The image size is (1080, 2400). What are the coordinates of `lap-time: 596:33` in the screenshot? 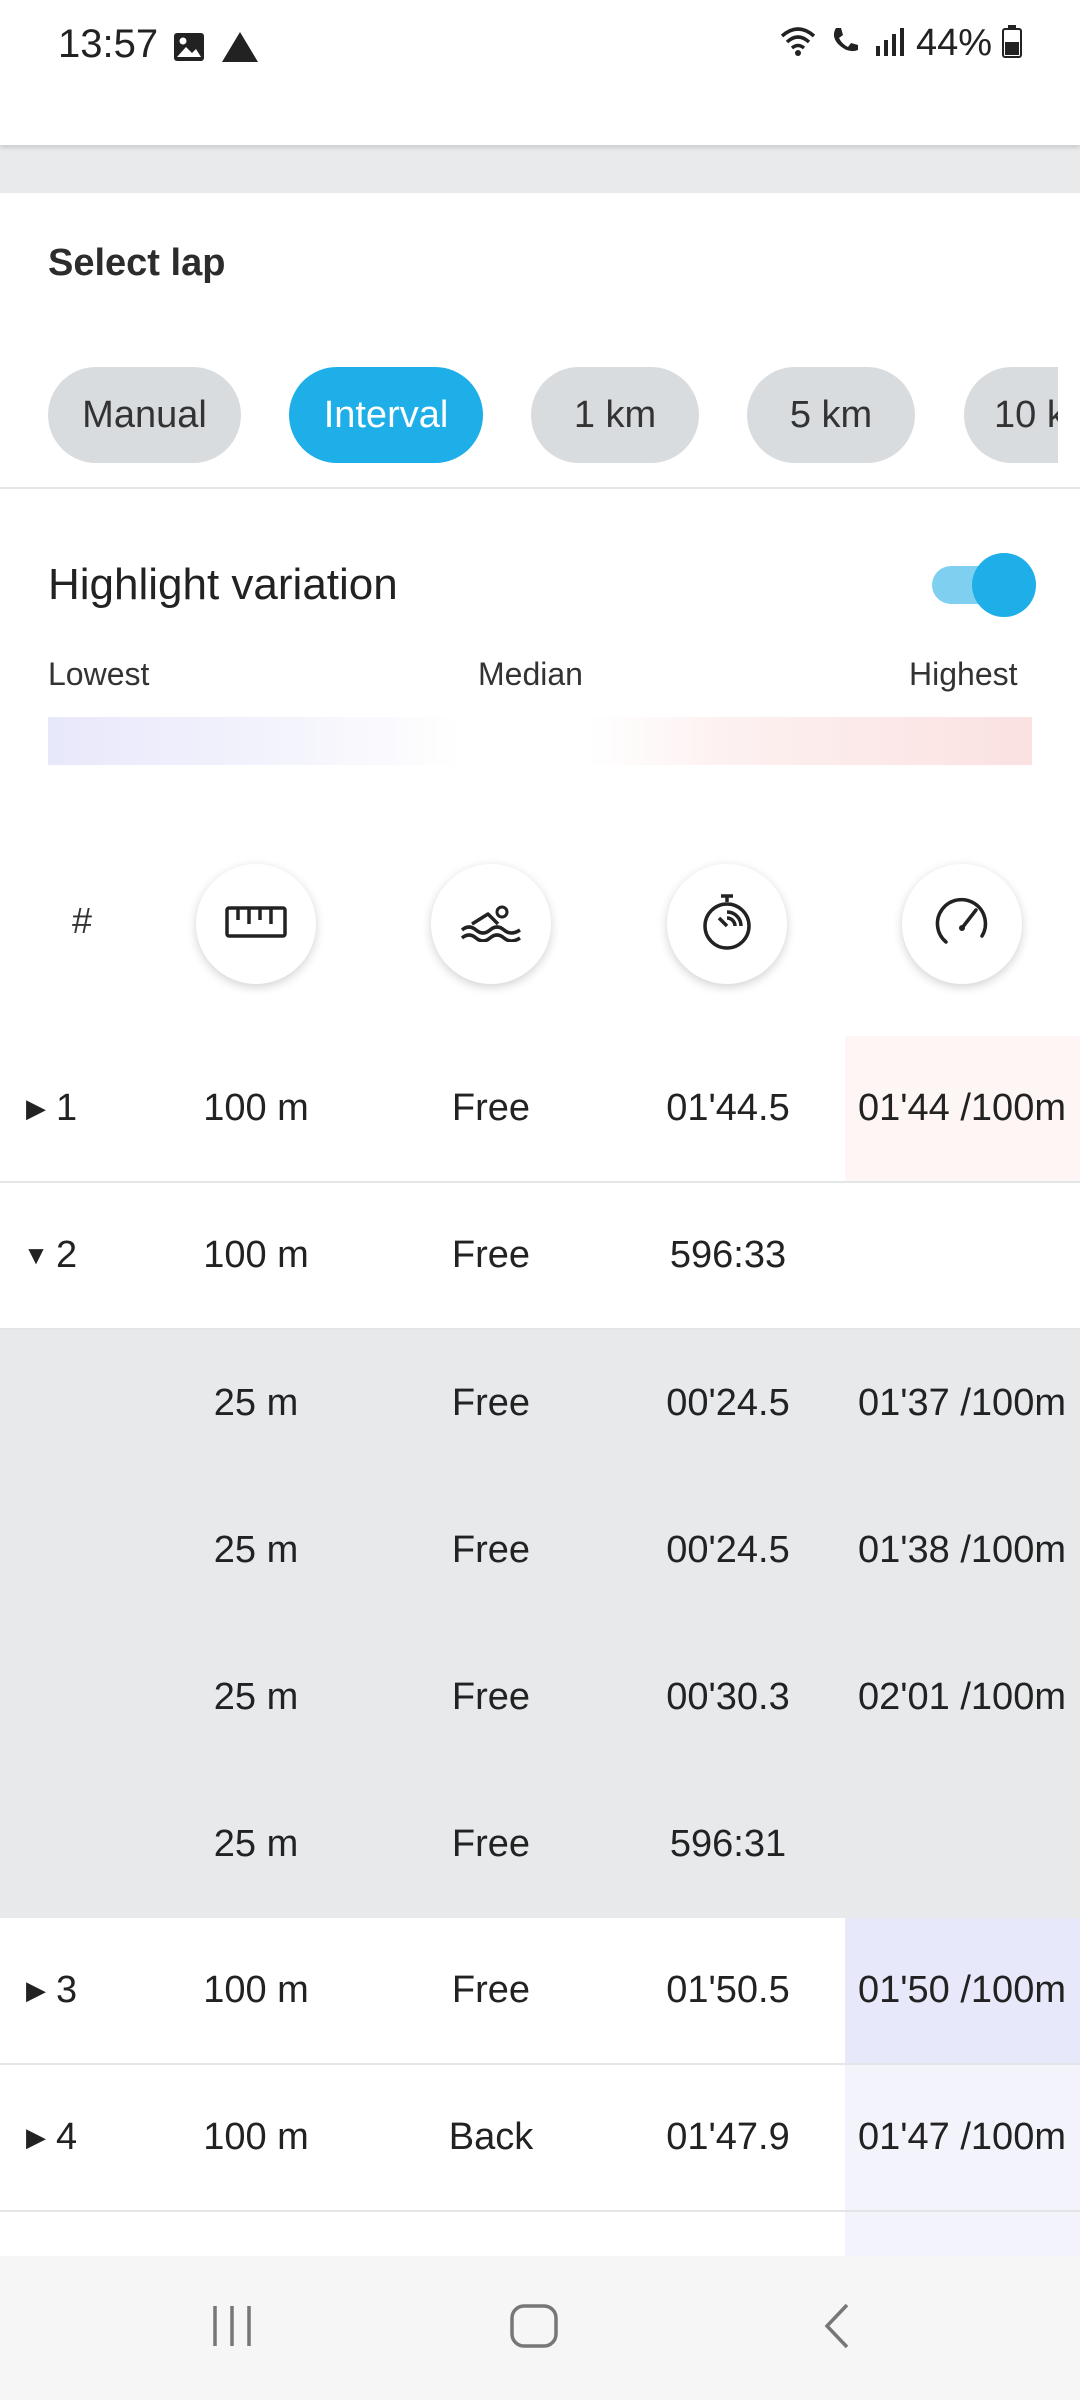 It's located at (728, 1255).